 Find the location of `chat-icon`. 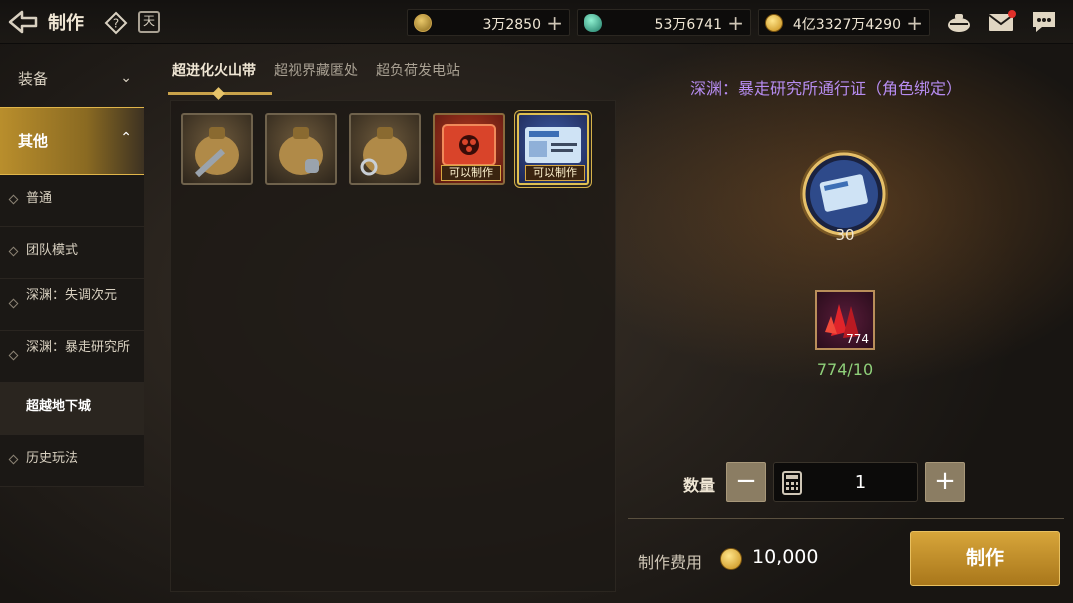

chat-icon is located at coordinates (1044, 22).